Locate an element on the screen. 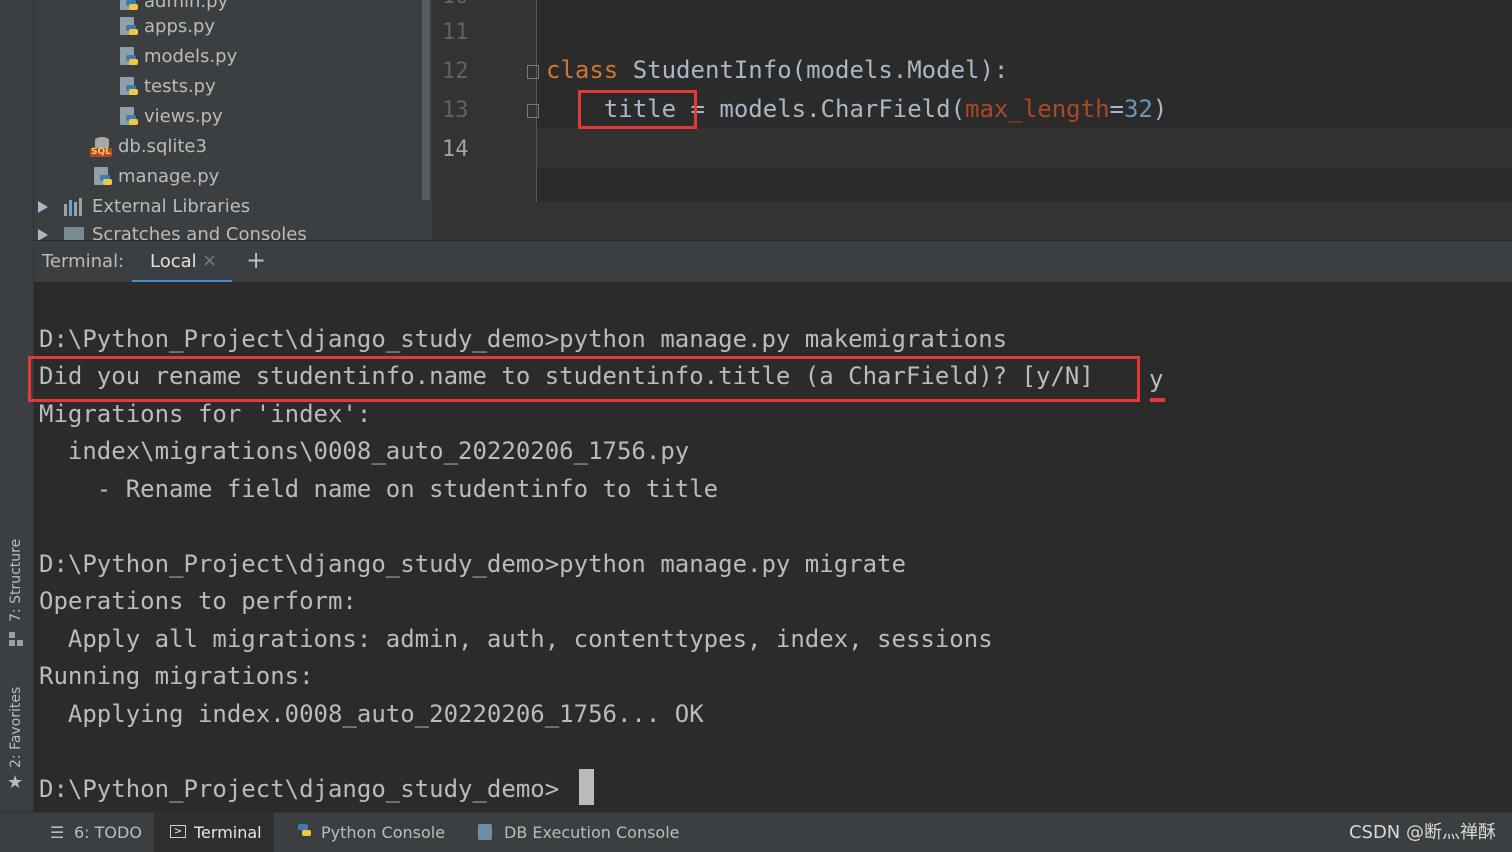 This screenshot has width=1512, height=852. tree-item-label: tests.py is located at coordinates (180, 86).